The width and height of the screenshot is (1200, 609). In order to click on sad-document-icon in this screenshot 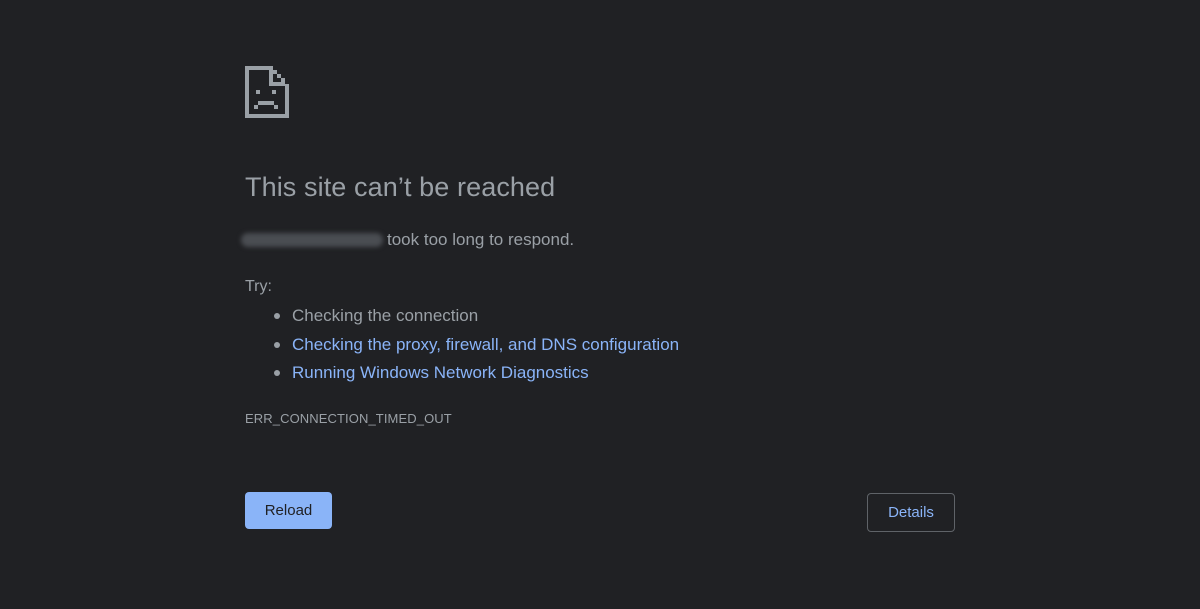, I will do `click(267, 92)`.